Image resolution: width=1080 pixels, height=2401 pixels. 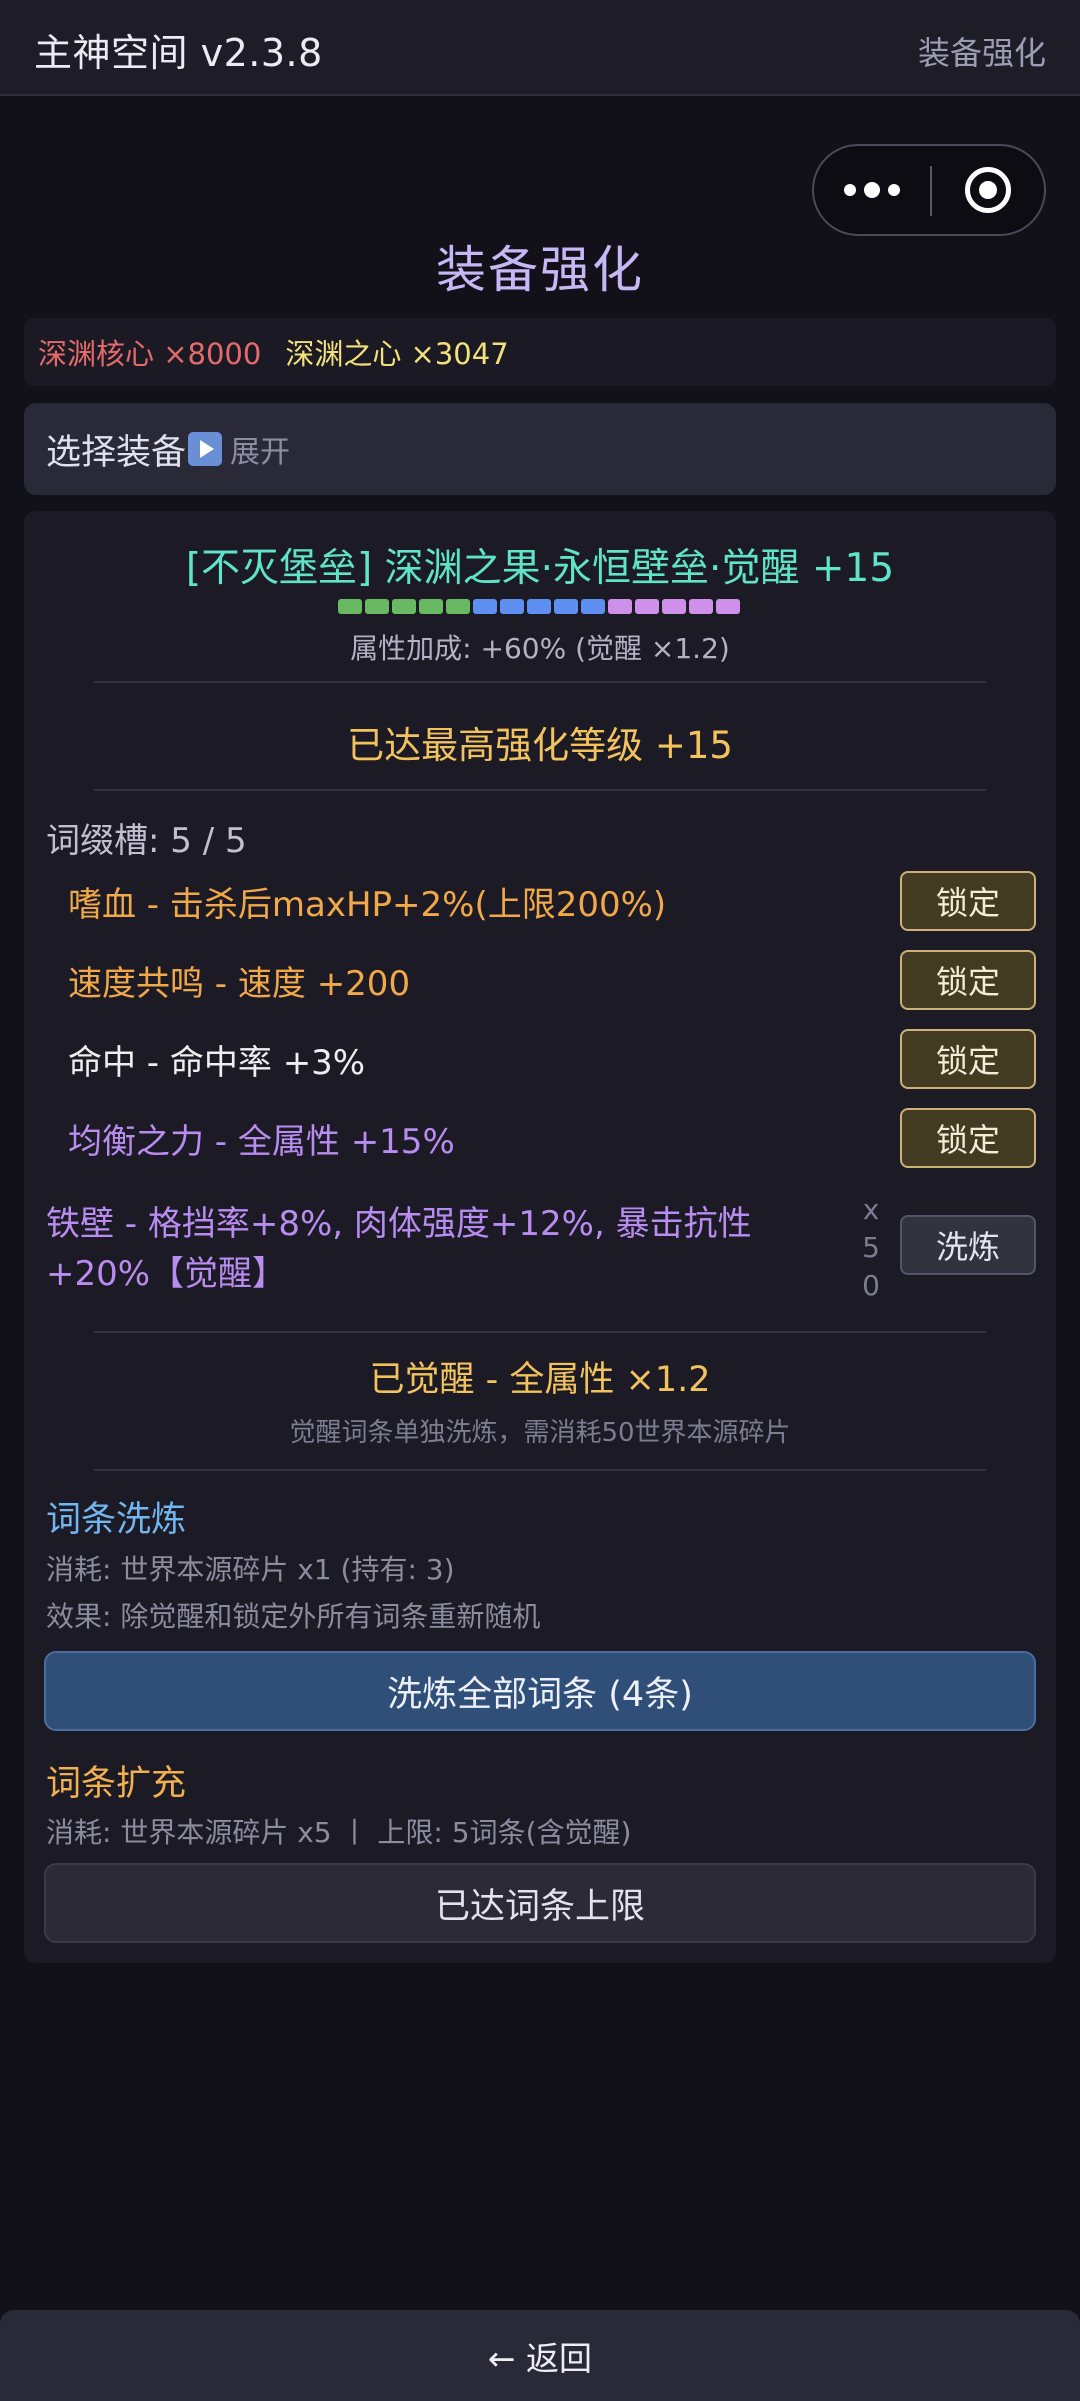 What do you see at coordinates (178, 53) in the screenshot?
I see `app-title: 主神空间 v2.3.8` at bounding box center [178, 53].